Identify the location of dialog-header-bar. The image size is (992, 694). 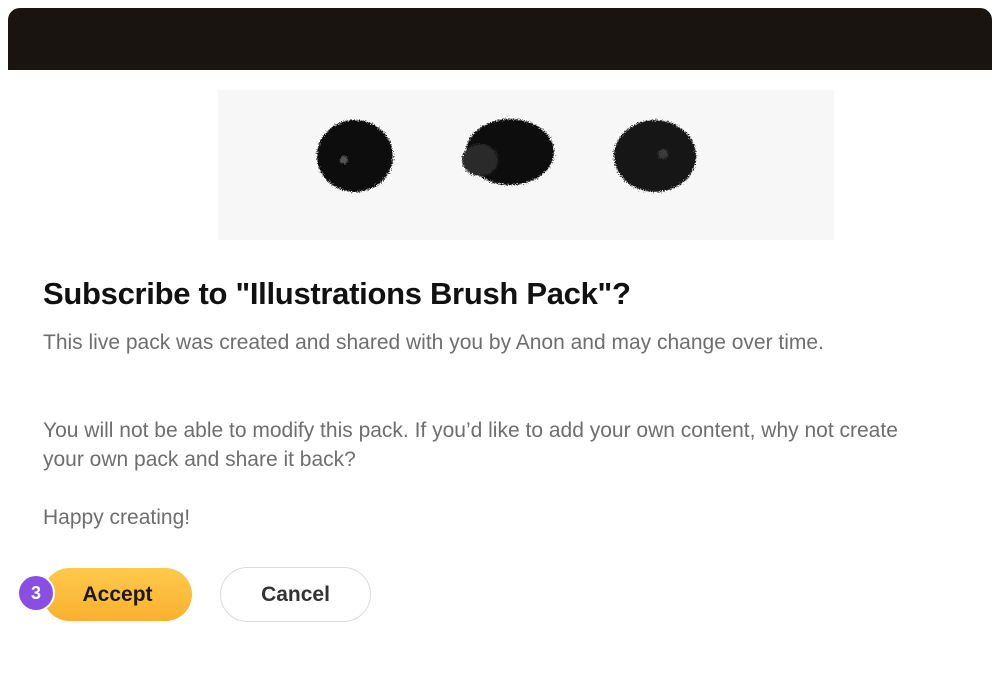
(500, 39).